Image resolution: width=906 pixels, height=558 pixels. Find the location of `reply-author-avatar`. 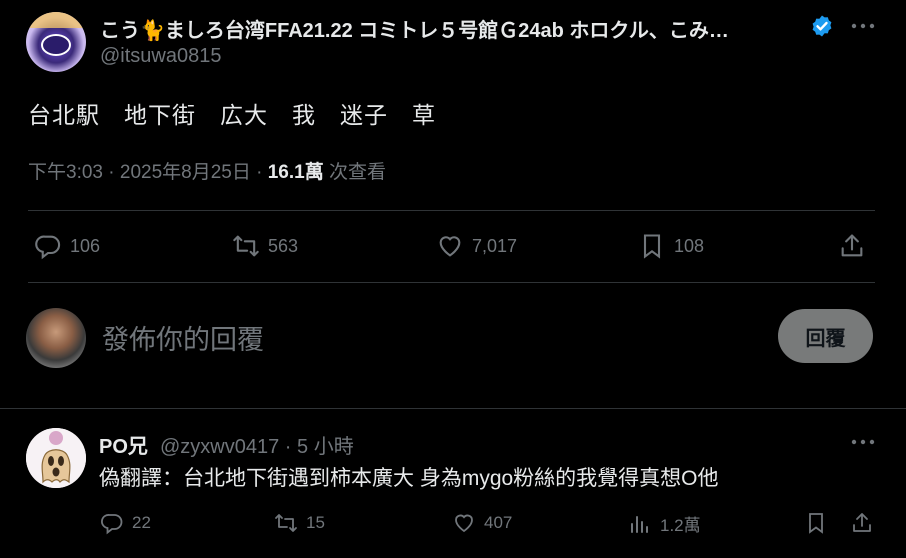

reply-author-avatar is located at coordinates (56, 458).